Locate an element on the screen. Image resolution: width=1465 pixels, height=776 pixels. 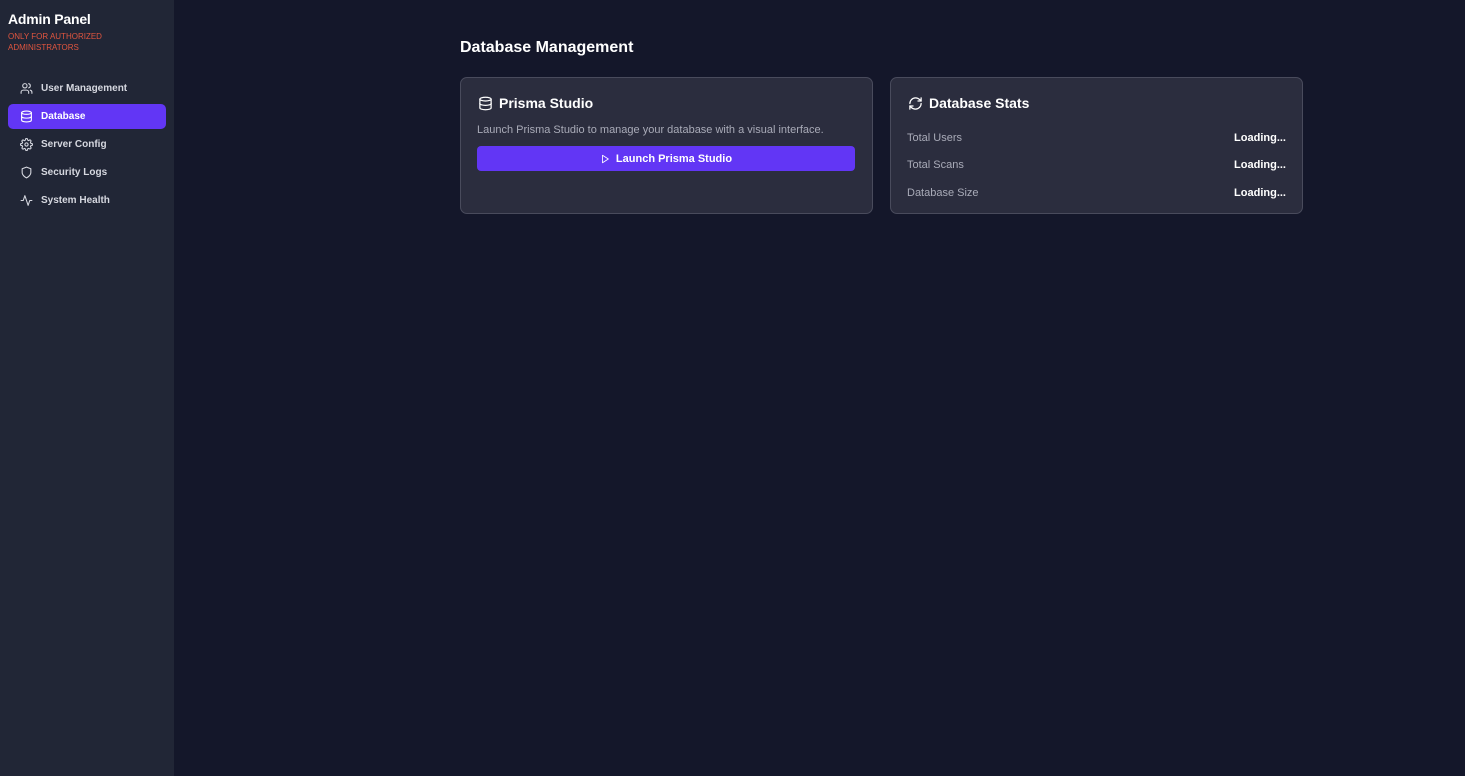
play-icon is located at coordinates (605, 159).